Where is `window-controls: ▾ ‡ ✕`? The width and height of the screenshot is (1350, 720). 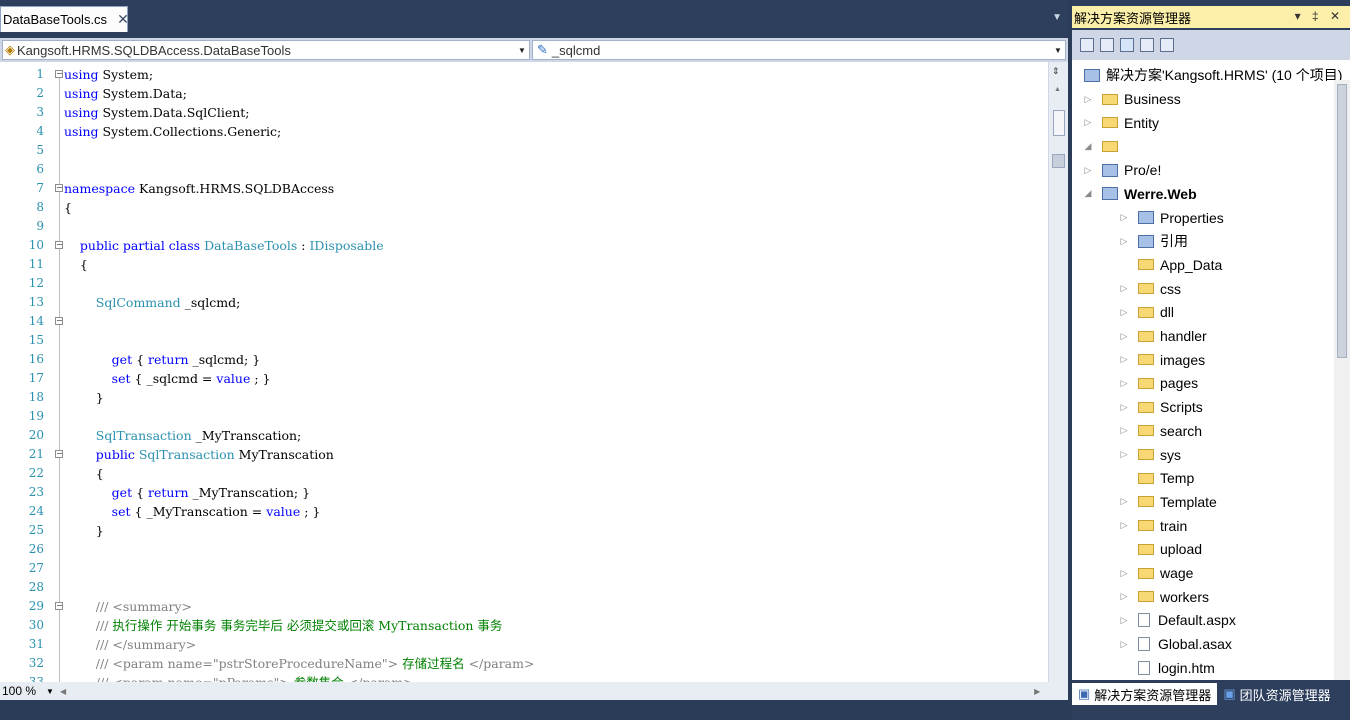 window-controls: ▾ ‡ ✕ is located at coordinates (1319, 16).